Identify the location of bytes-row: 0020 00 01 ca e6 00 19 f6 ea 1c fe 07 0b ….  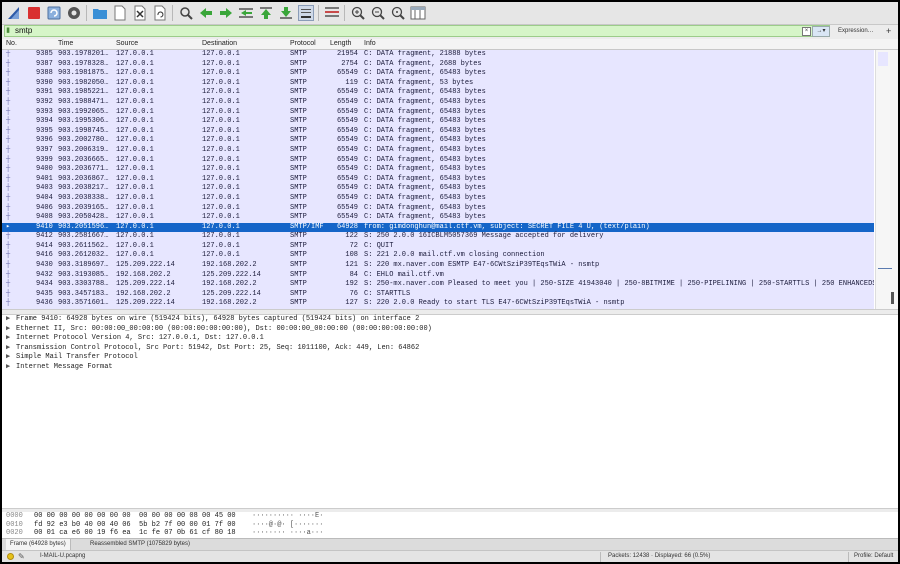
(450, 533).